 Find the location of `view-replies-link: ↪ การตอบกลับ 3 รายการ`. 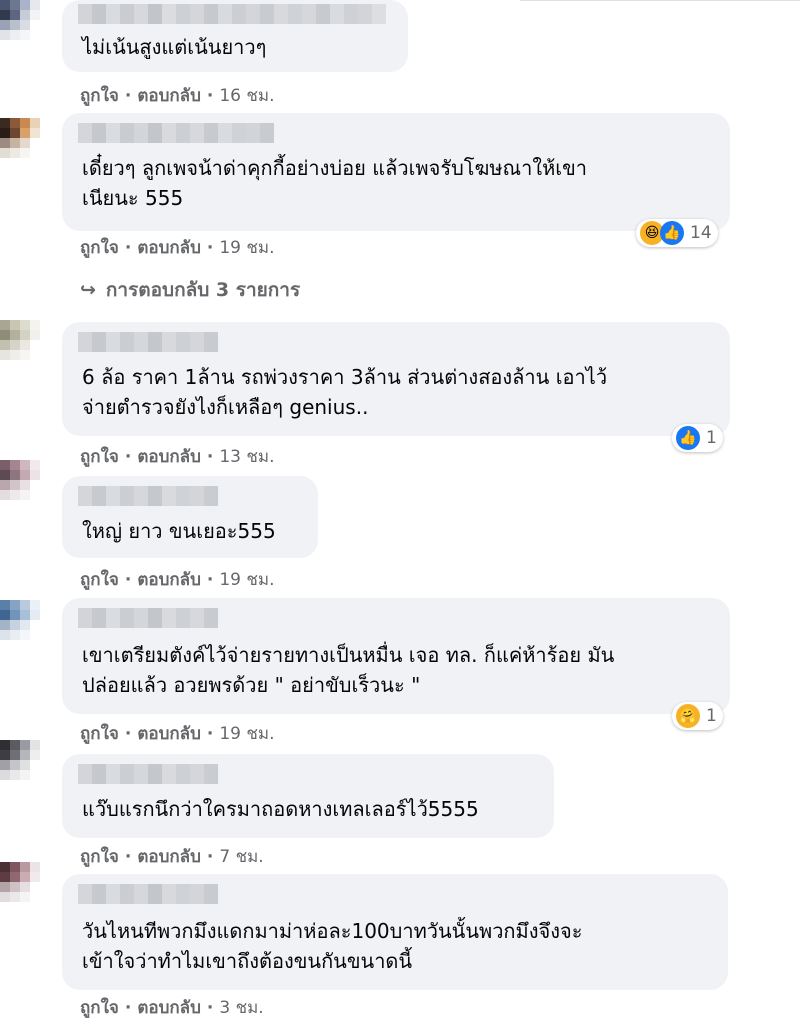

view-replies-link: ↪ การตอบกลับ 3 รายการ is located at coordinates (190, 290).